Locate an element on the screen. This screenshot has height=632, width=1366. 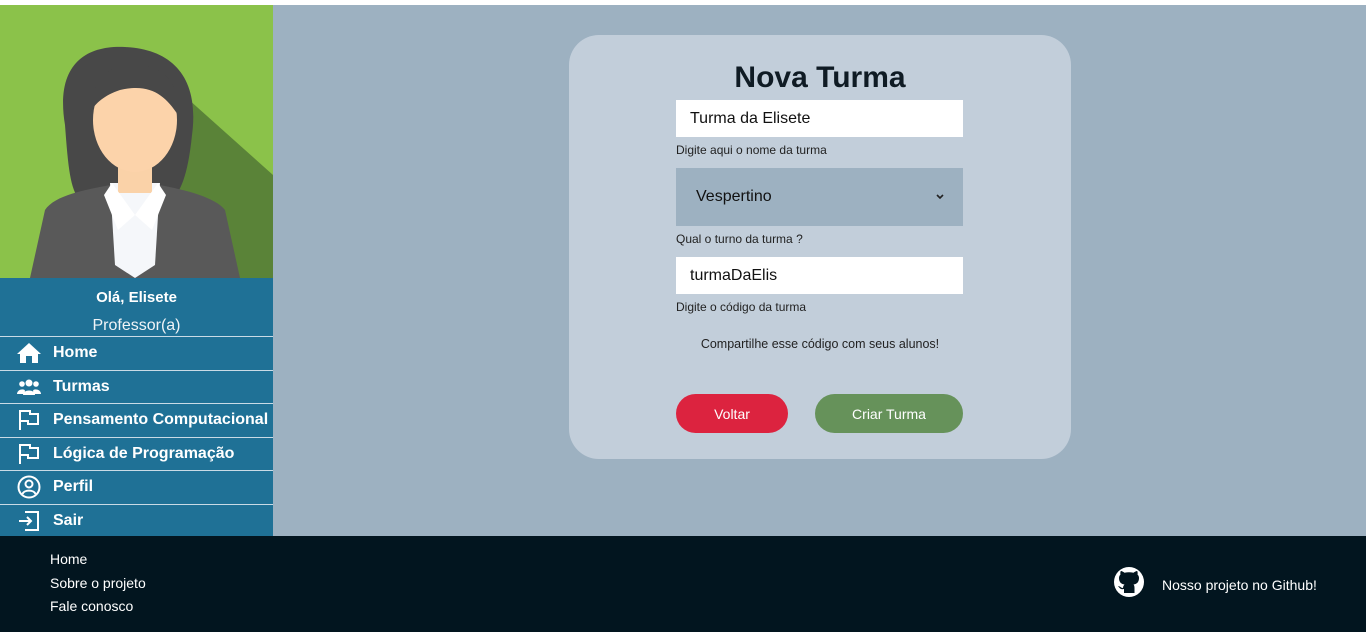
class-name-hint: Digite aqui o nome da turma is located at coordinates (751, 150).